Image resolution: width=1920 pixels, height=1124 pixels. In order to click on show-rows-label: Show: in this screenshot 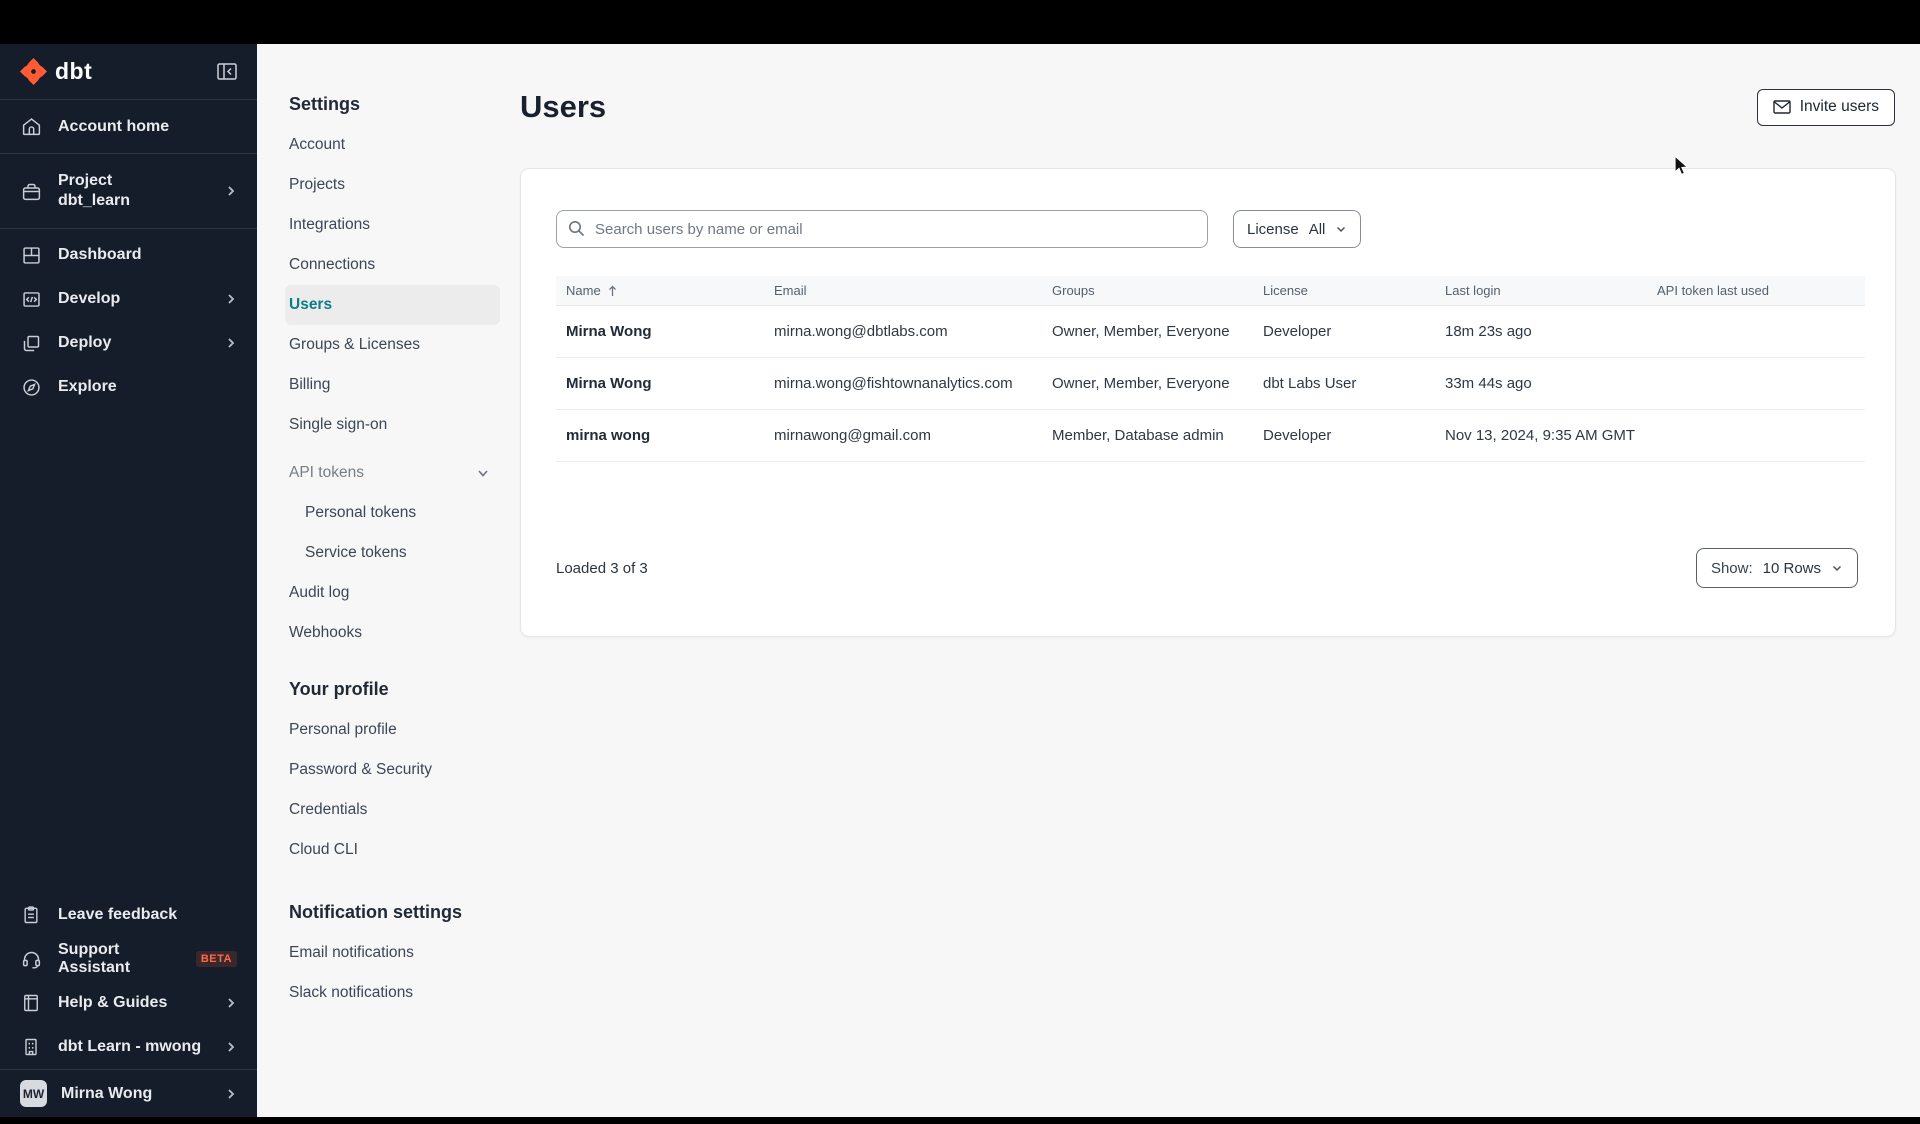, I will do `click(1731, 568)`.